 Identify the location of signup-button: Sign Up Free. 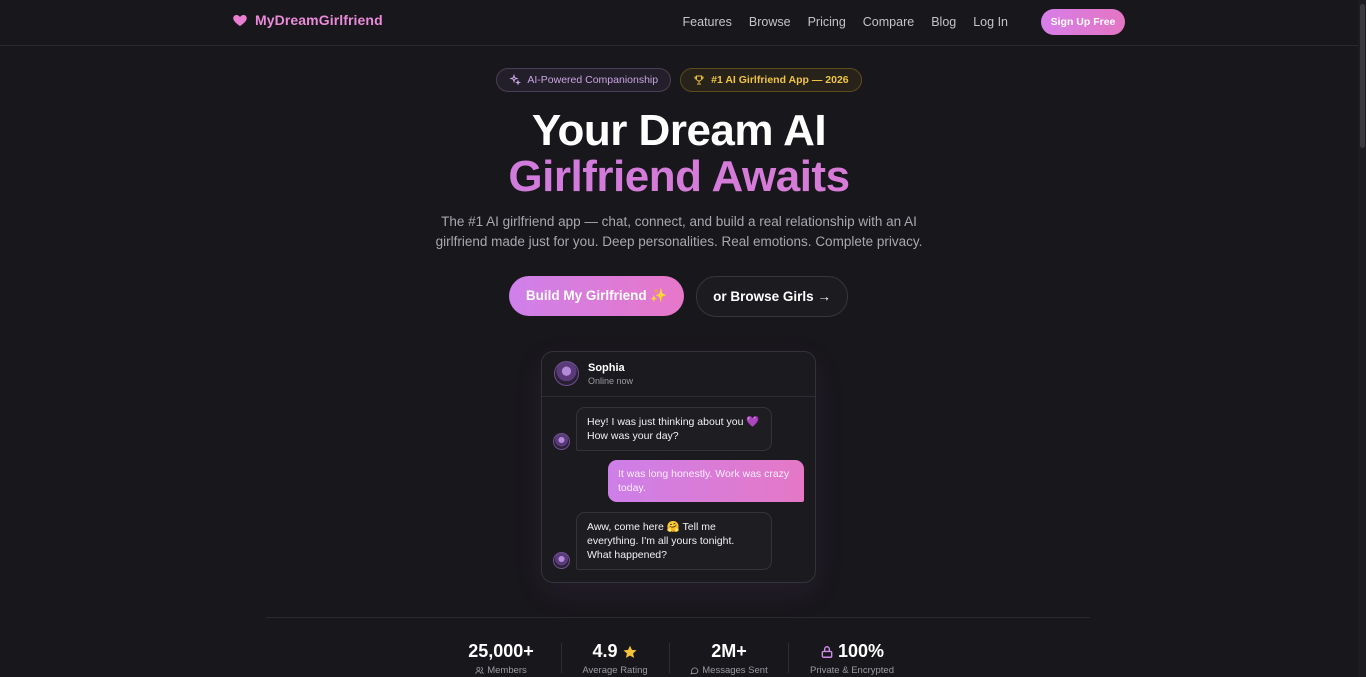
(1083, 22).